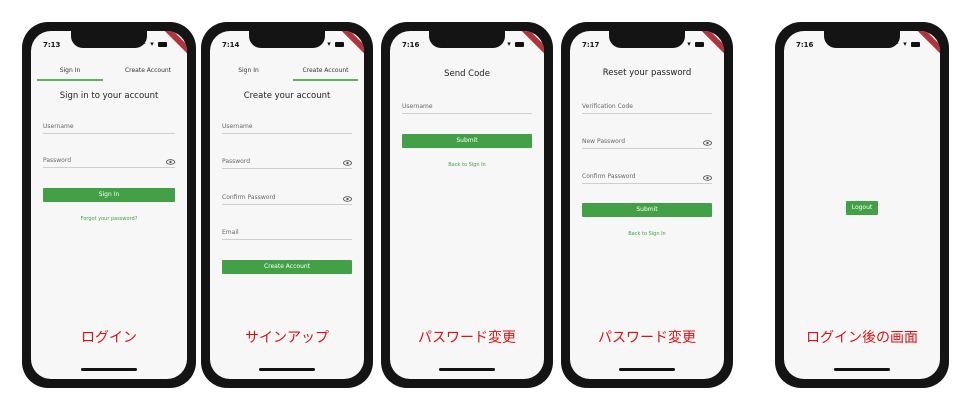 The image size is (960, 407). Describe the element at coordinates (109, 96) in the screenshot. I see `page-title: Sign in to your account` at that location.